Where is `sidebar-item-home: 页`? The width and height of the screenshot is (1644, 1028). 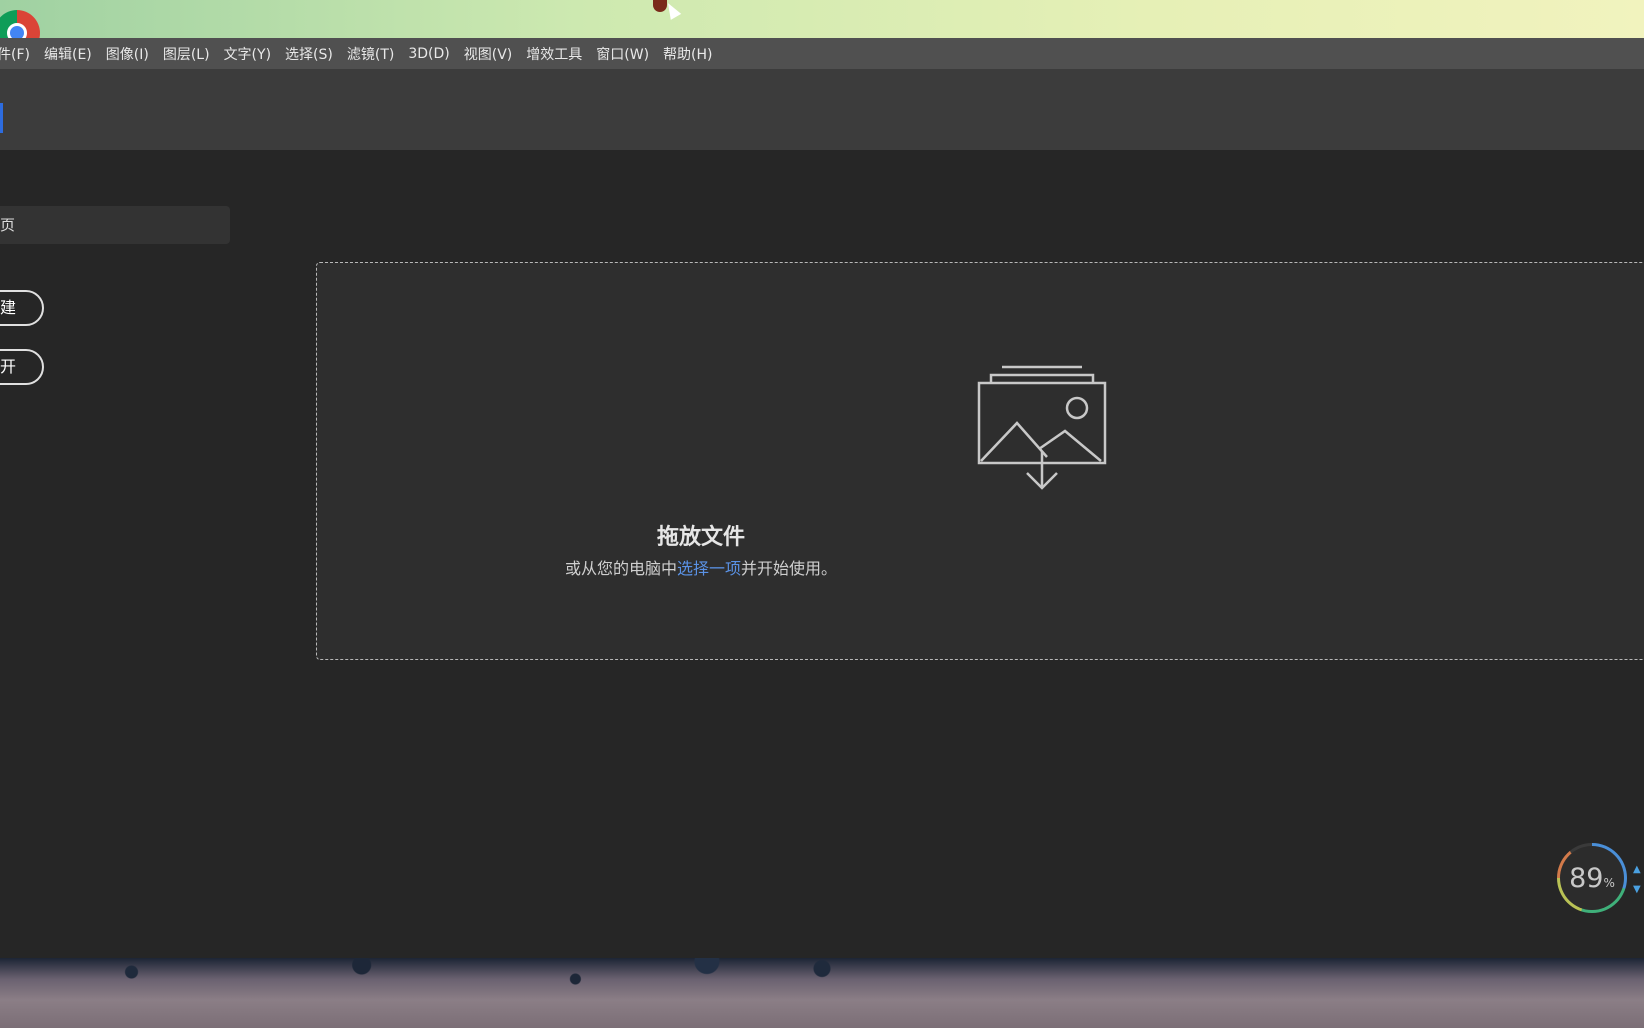 sidebar-item-home: 页 is located at coordinates (115, 225).